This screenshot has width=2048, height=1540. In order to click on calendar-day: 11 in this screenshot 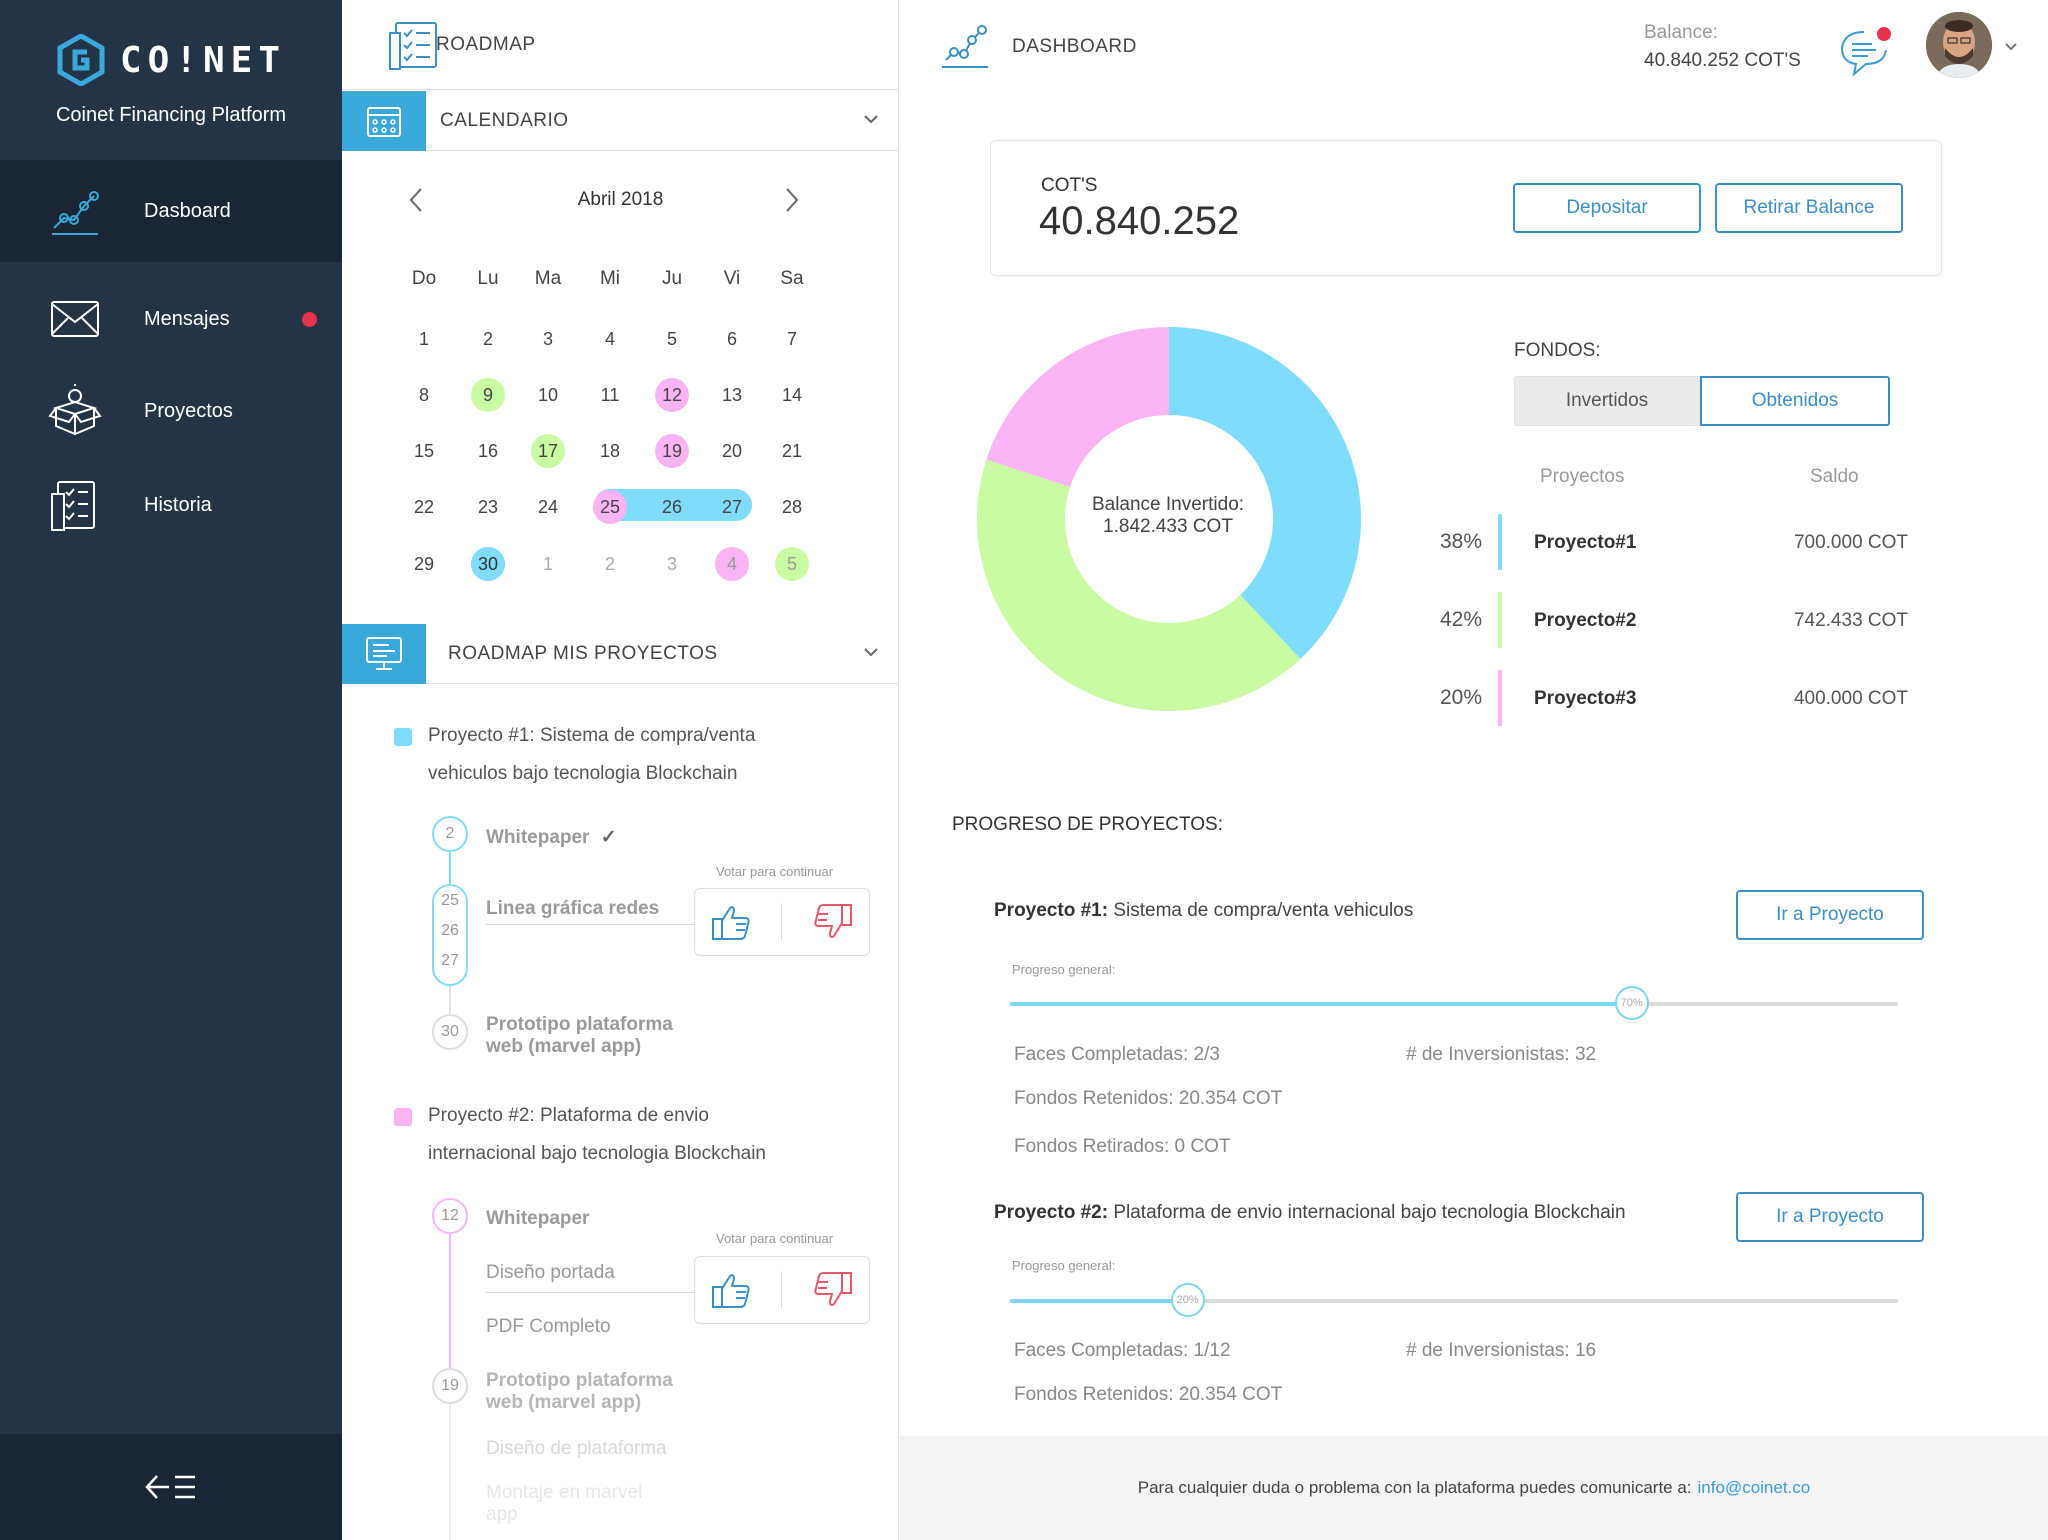, I will do `click(610, 395)`.